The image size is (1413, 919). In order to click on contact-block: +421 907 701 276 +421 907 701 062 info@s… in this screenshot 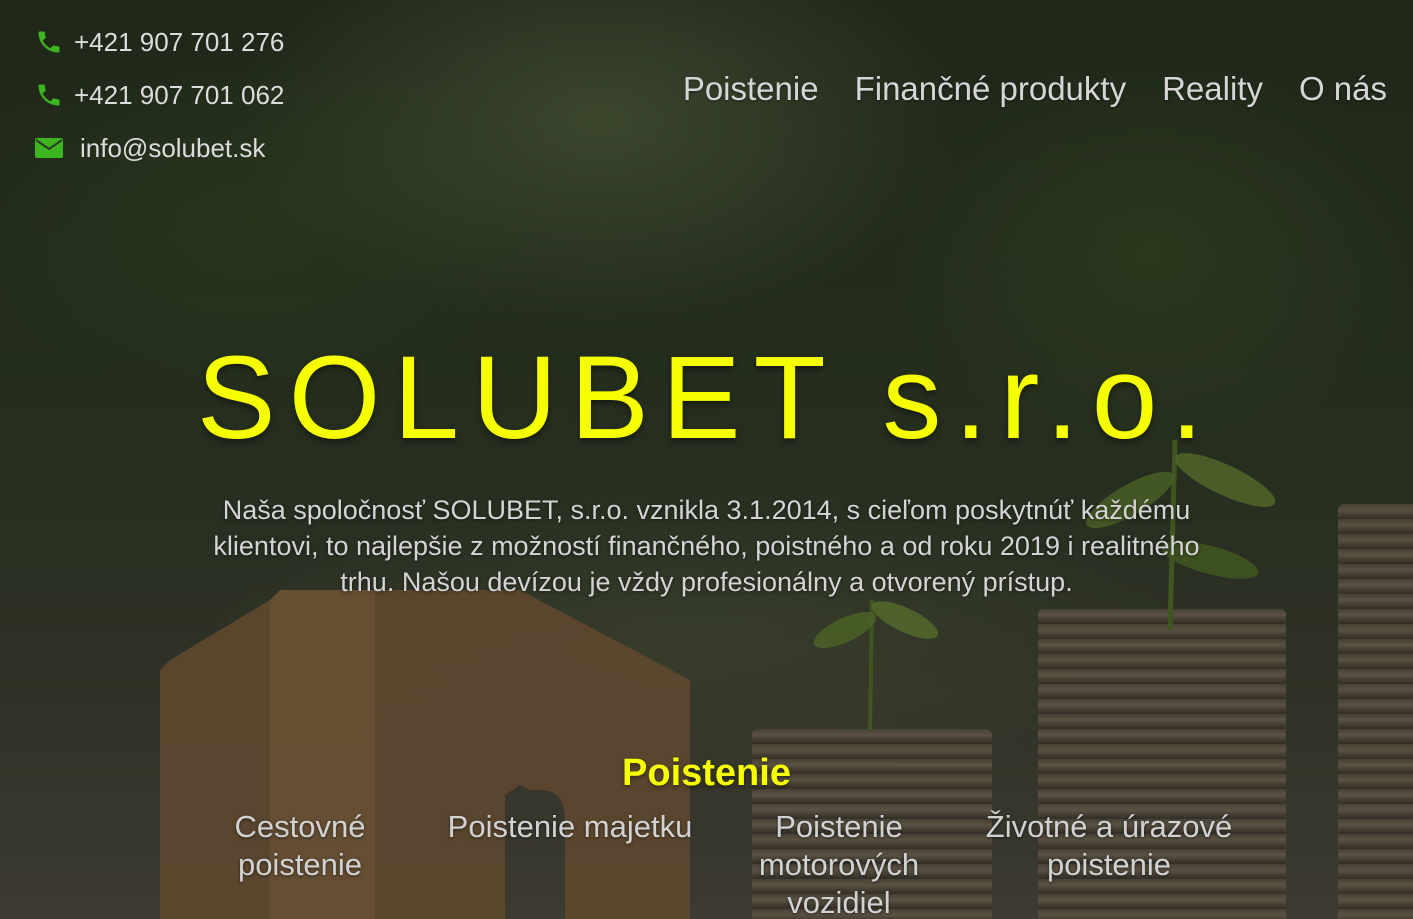, I will do `click(159, 103)`.